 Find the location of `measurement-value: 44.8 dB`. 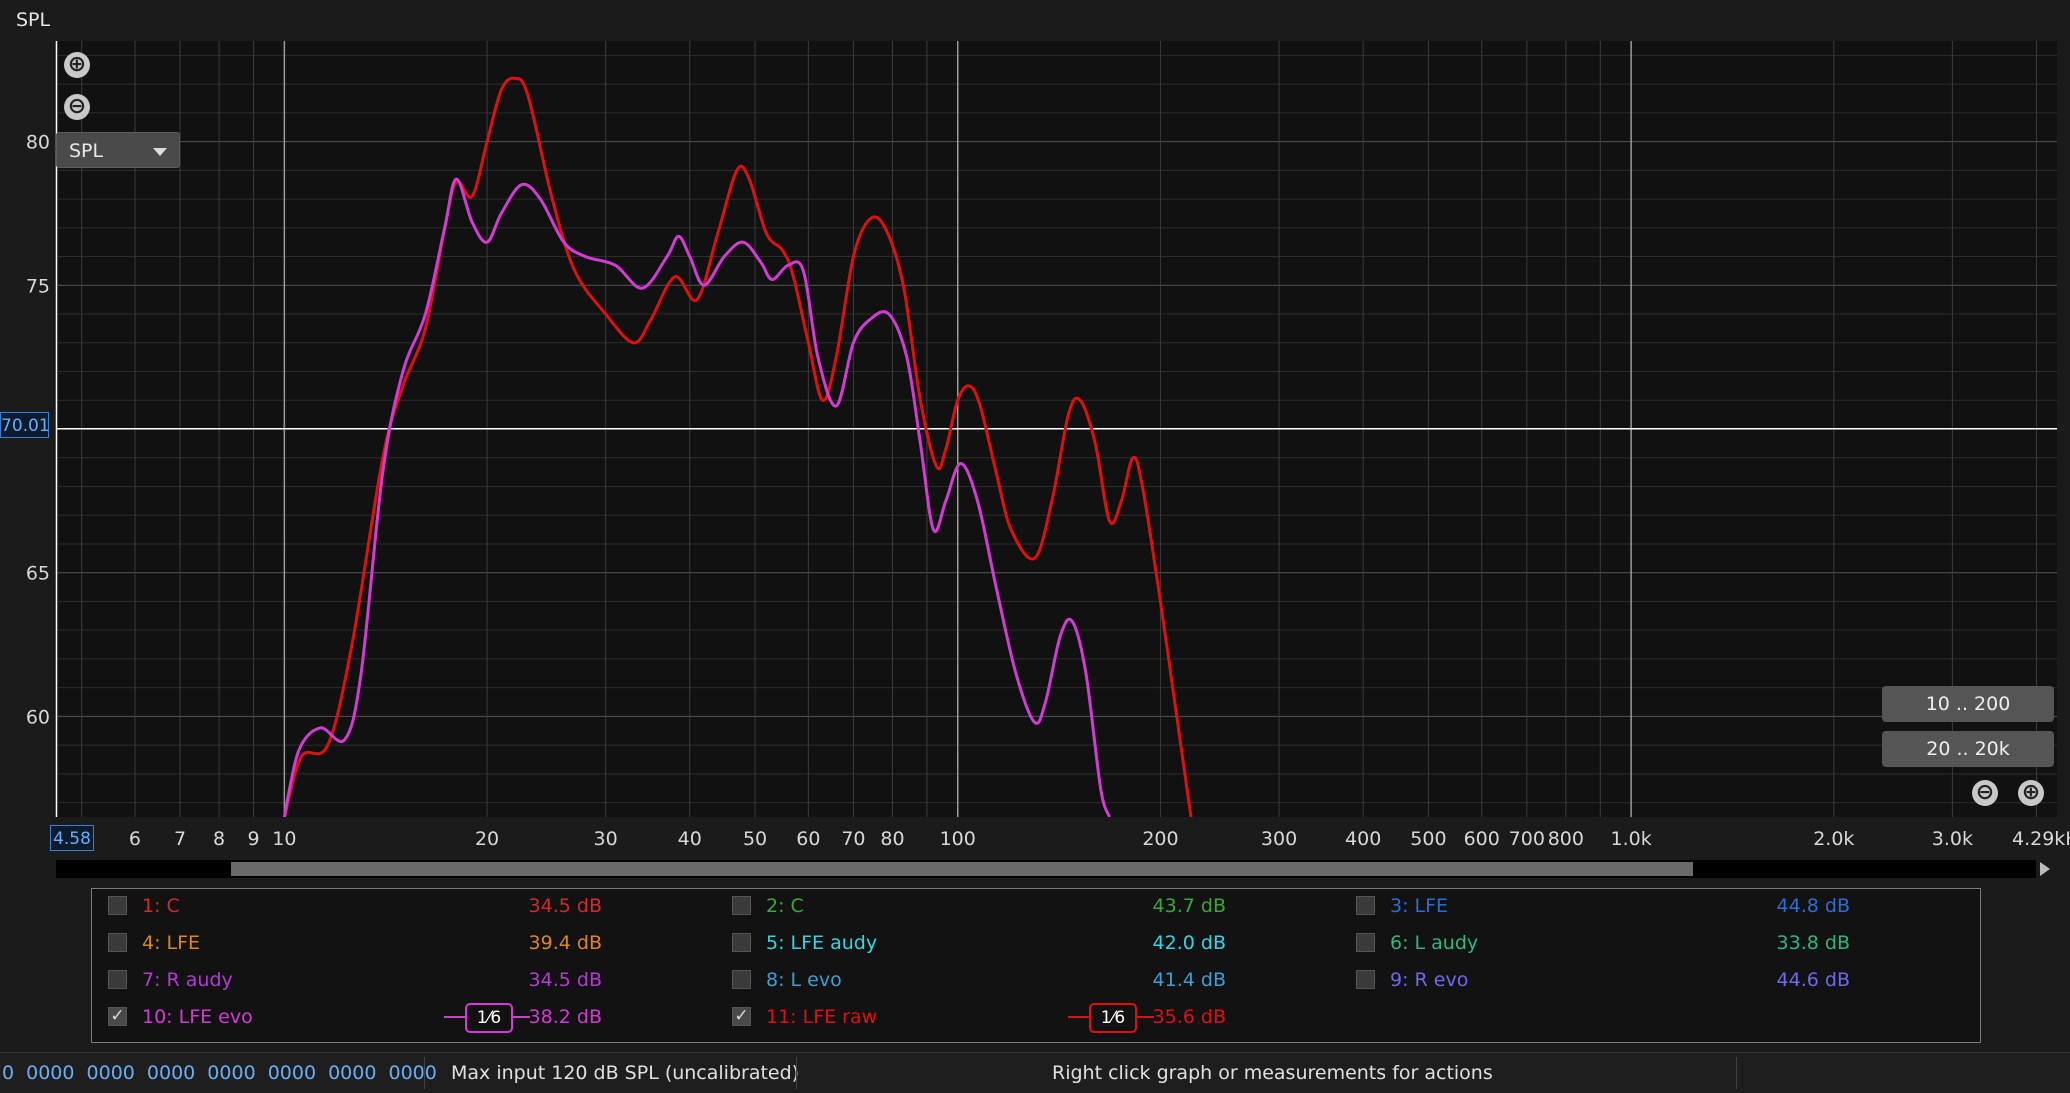

measurement-value: 44.8 dB is located at coordinates (1813, 906).